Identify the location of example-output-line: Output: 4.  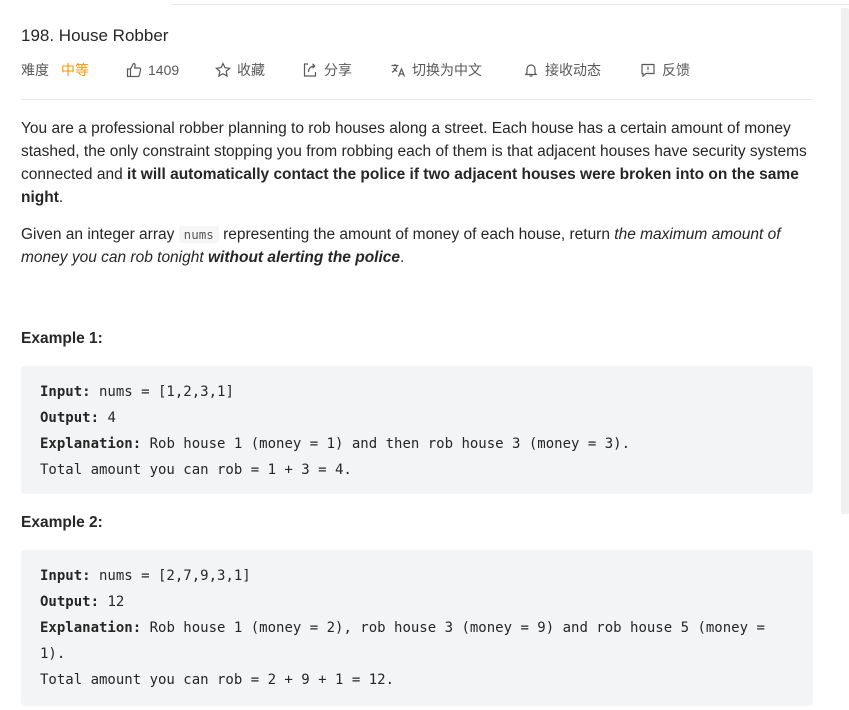
(78, 418).